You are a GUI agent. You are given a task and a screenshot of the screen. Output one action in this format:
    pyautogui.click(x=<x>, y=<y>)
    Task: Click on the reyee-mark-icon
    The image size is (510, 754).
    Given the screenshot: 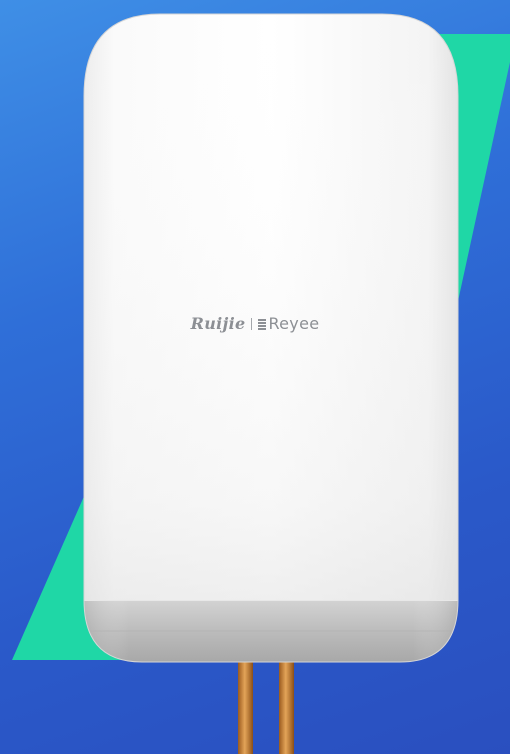 What is the action you would take?
    pyautogui.click(x=262, y=324)
    